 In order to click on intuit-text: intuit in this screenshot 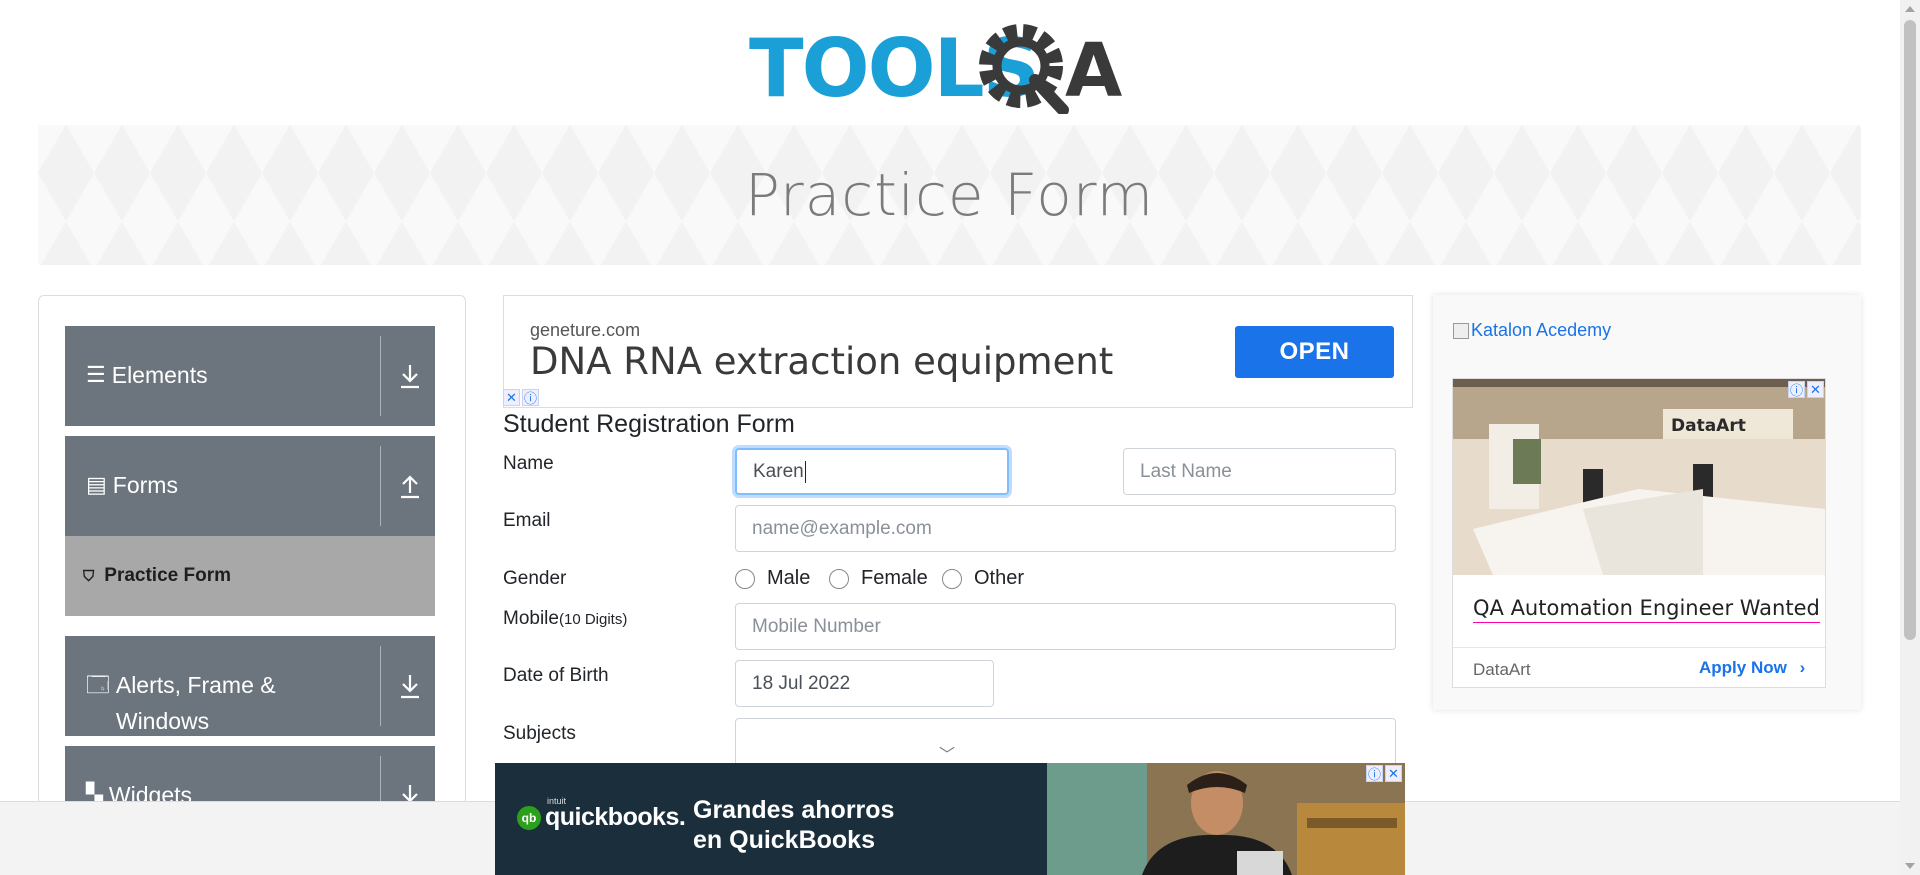, I will do `click(557, 801)`.